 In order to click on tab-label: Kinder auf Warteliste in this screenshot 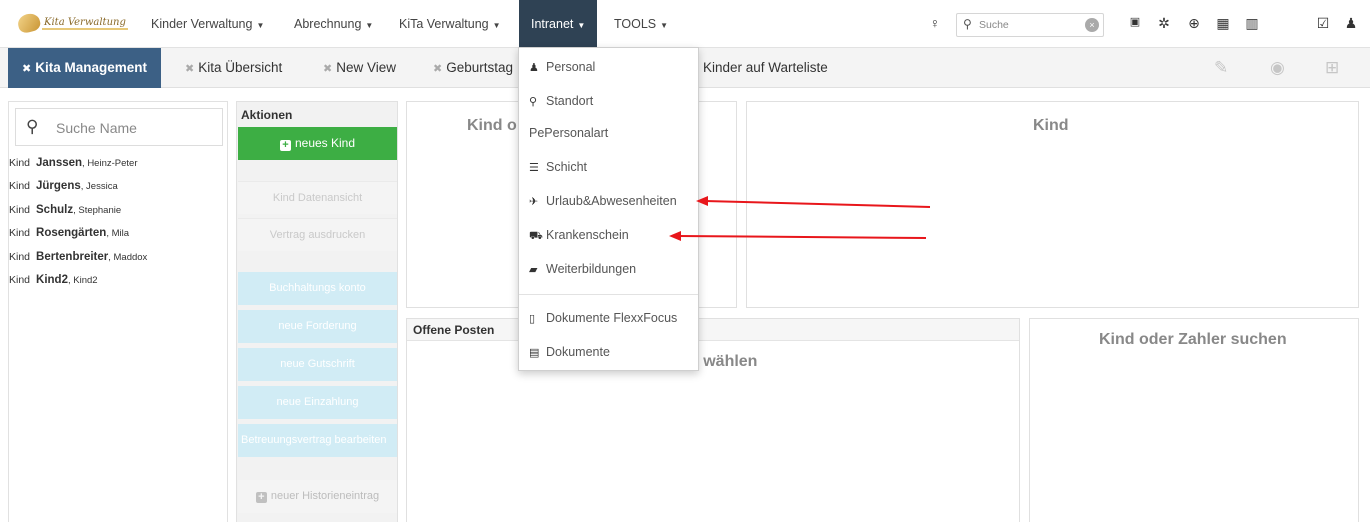, I will do `click(765, 67)`.